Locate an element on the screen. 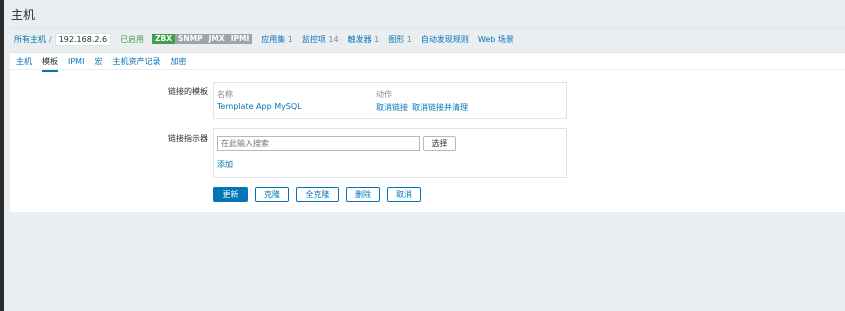 This screenshot has height=311, width=845. header-divider is located at coordinates (427, 28).